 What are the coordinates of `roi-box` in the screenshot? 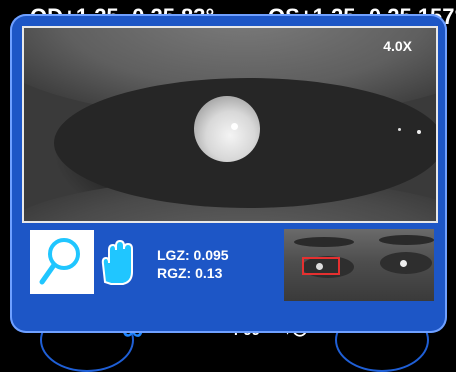 It's located at (321, 266).